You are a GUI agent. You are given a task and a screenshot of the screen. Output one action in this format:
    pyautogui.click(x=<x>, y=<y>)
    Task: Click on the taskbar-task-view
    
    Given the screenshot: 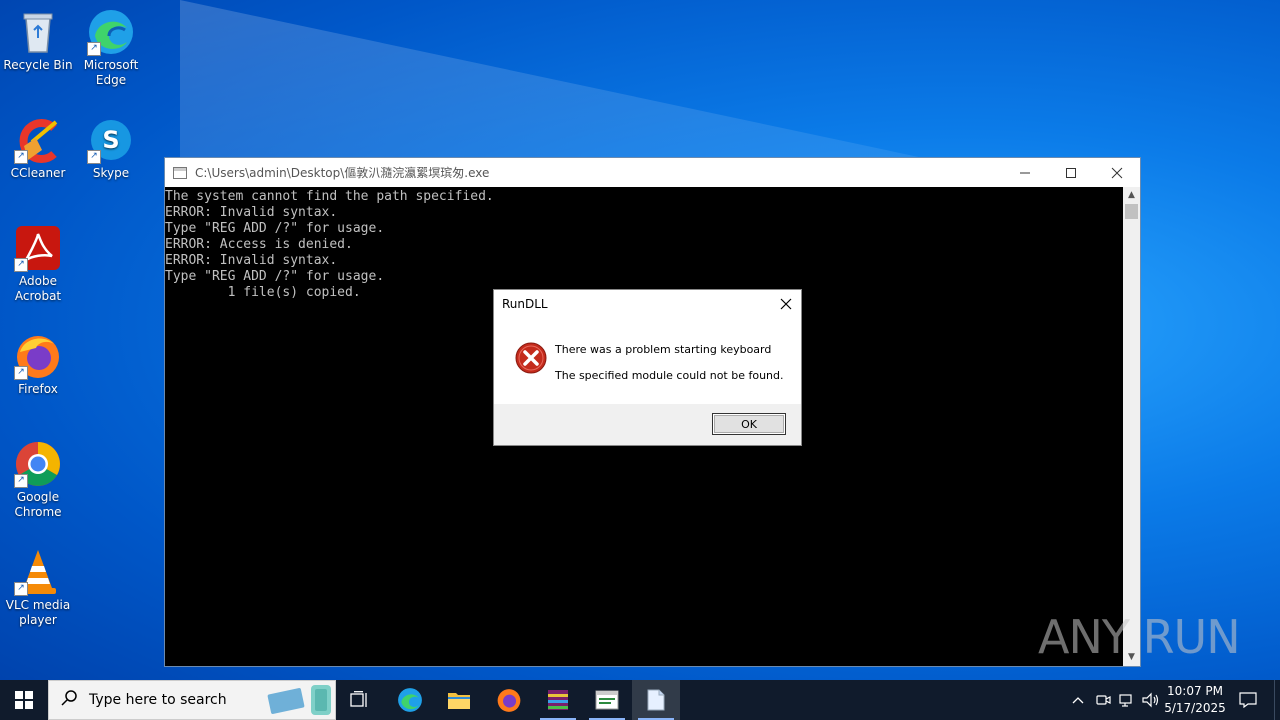 What is the action you would take?
    pyautogui.click(x=360, y=700)
    